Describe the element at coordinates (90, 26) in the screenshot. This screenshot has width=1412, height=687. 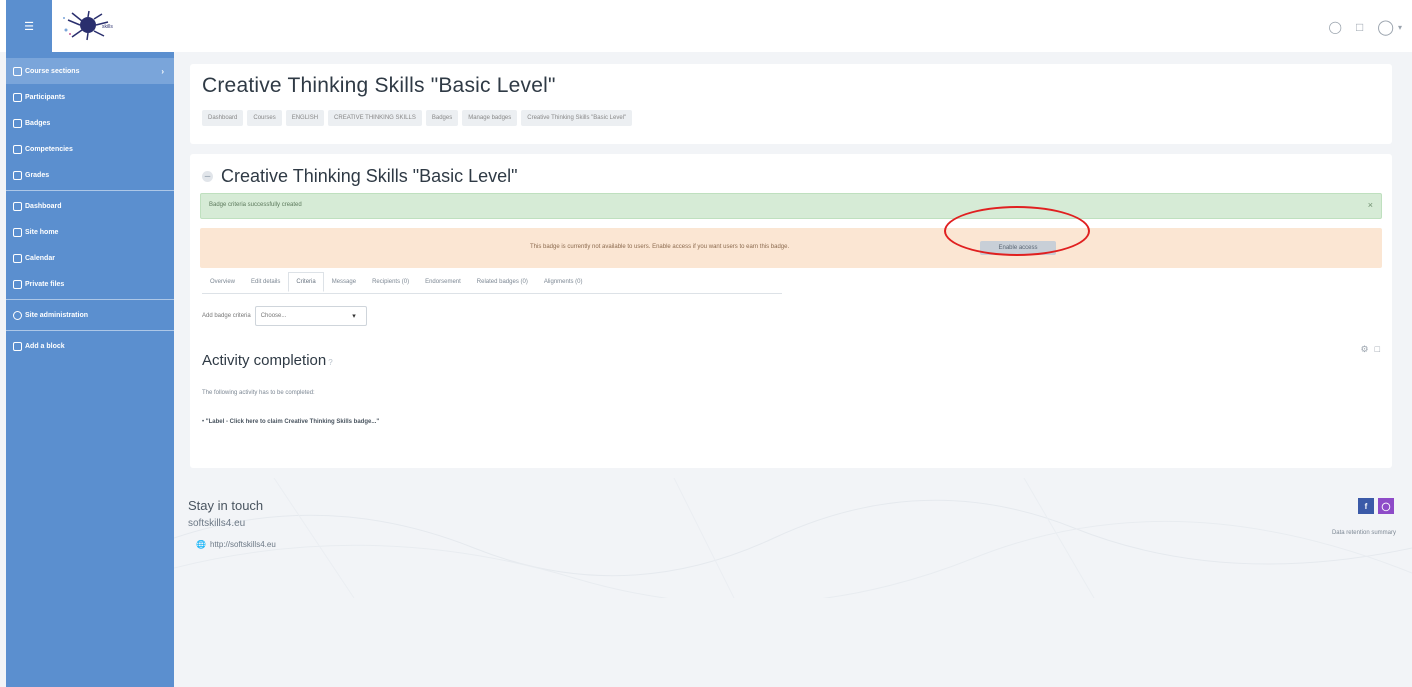
I see `site-logo: skills` at that location.